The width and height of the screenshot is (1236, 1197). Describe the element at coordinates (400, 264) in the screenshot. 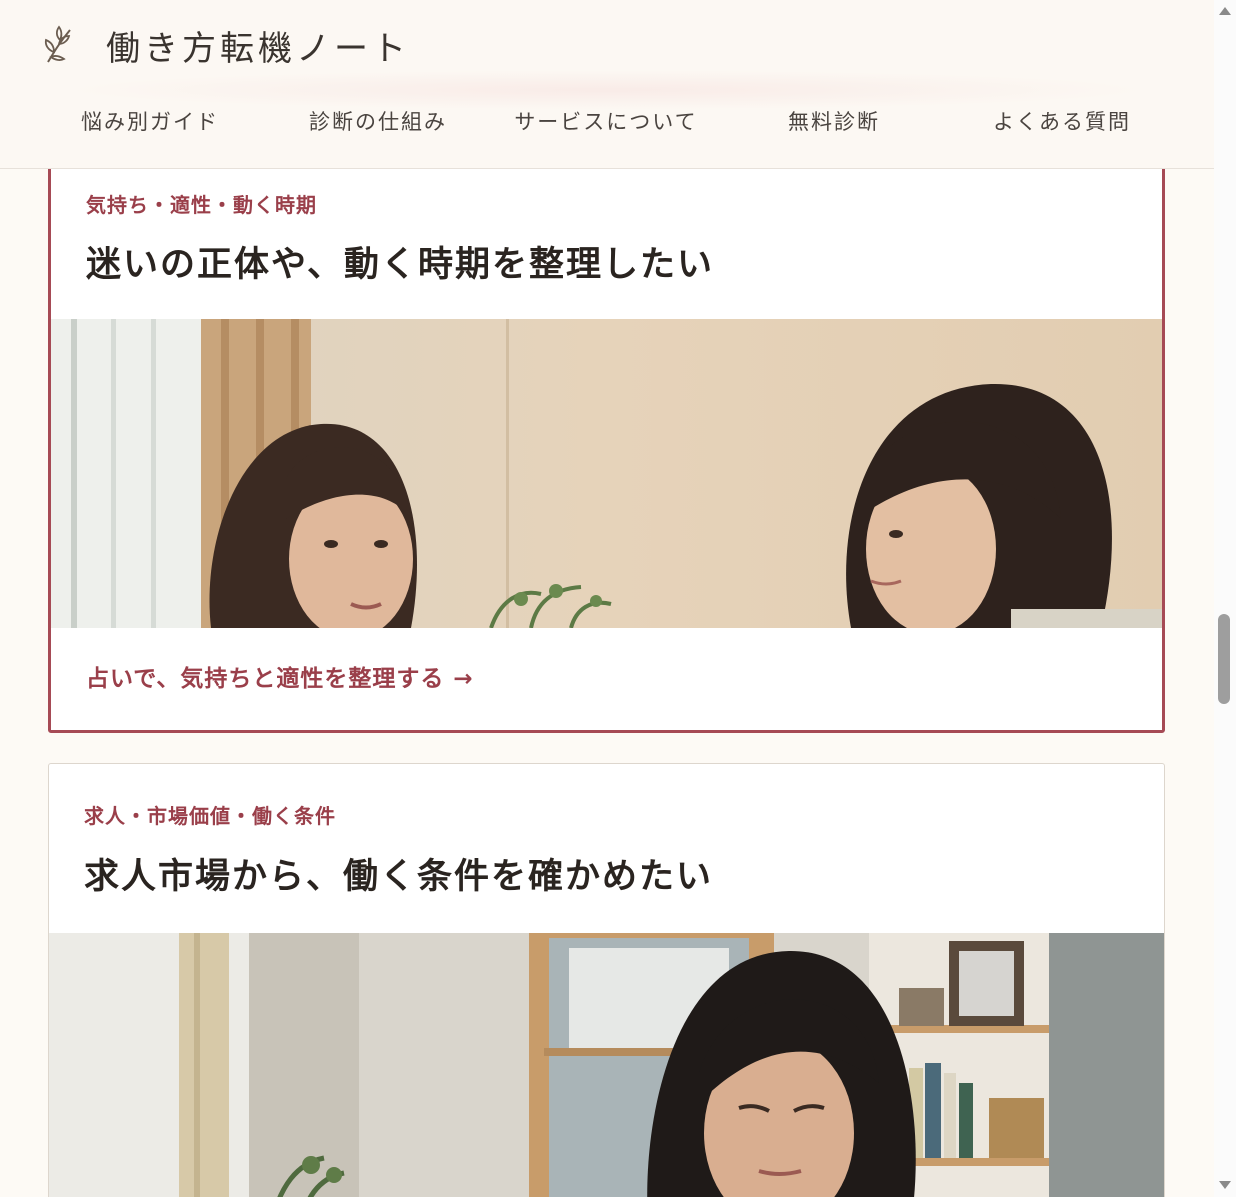

I see `card-title: 迷いの正体や、動く時期を整理したい` at that location.